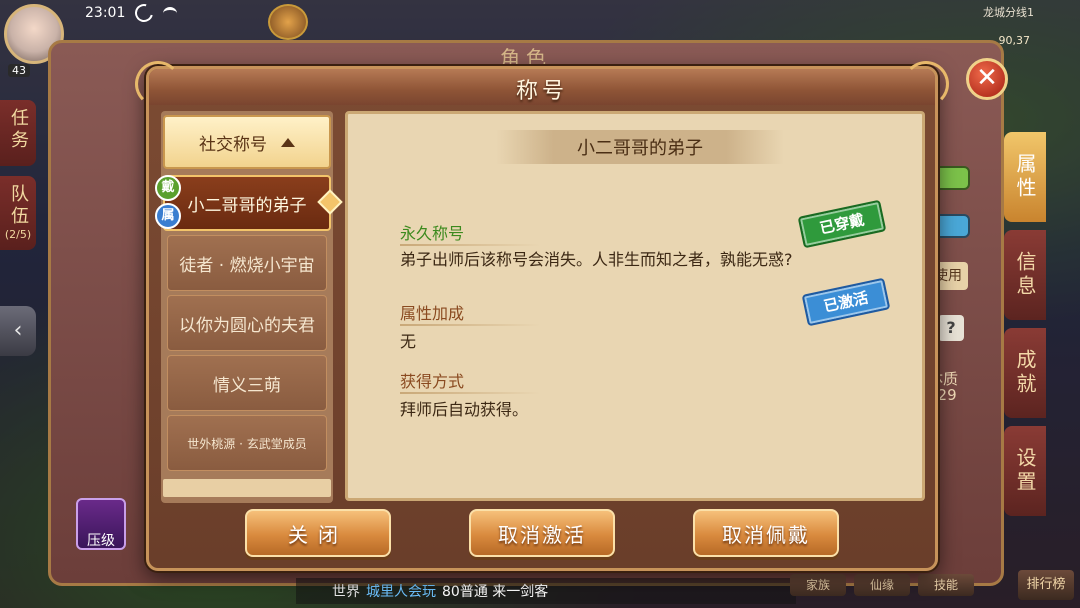  What do you see at coordinates (640, 148) in the screenshot?
I see `detail-title: 小二哥哥的弟子` at bounding box center [640, 148].